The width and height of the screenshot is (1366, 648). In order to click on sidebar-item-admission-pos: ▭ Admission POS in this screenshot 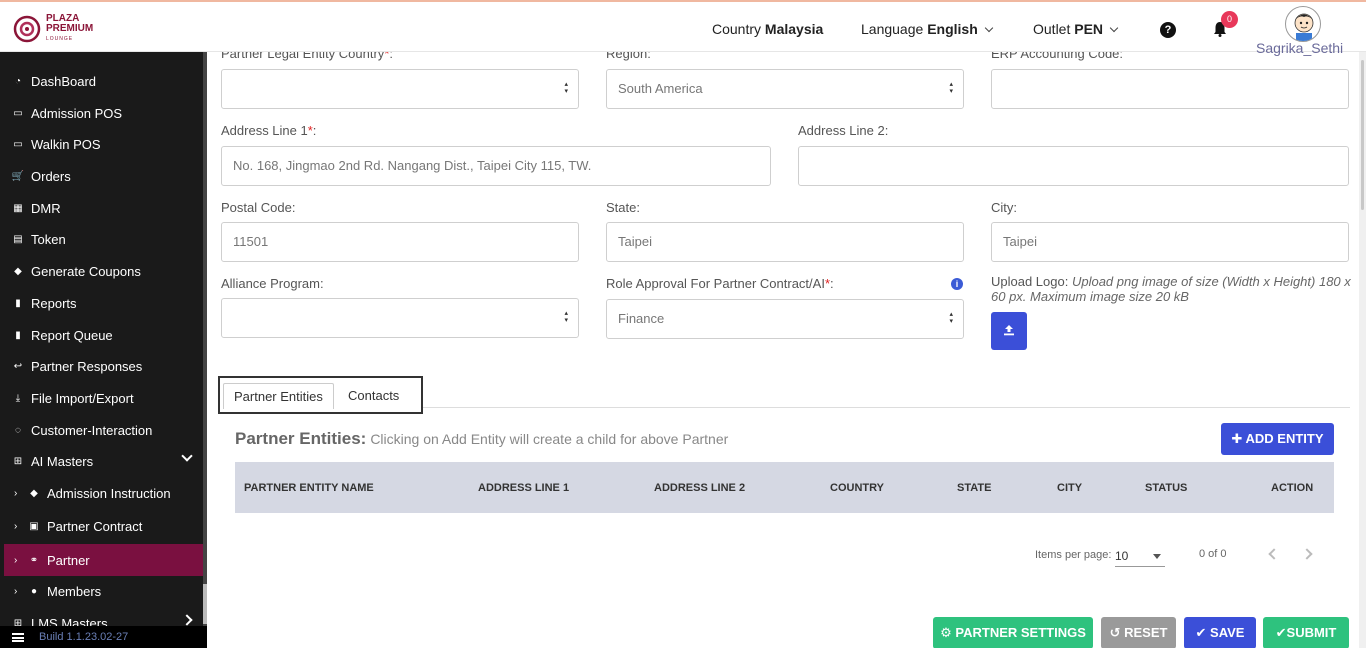, I will do `click(101, 113)`.